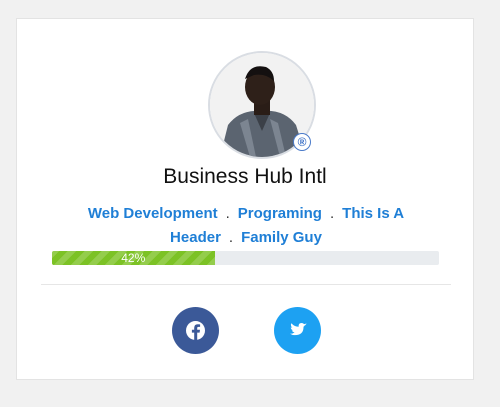  Describe the element at coordinates (133, 258) in the screenshot. I see `progress-label: 42%` at that location.